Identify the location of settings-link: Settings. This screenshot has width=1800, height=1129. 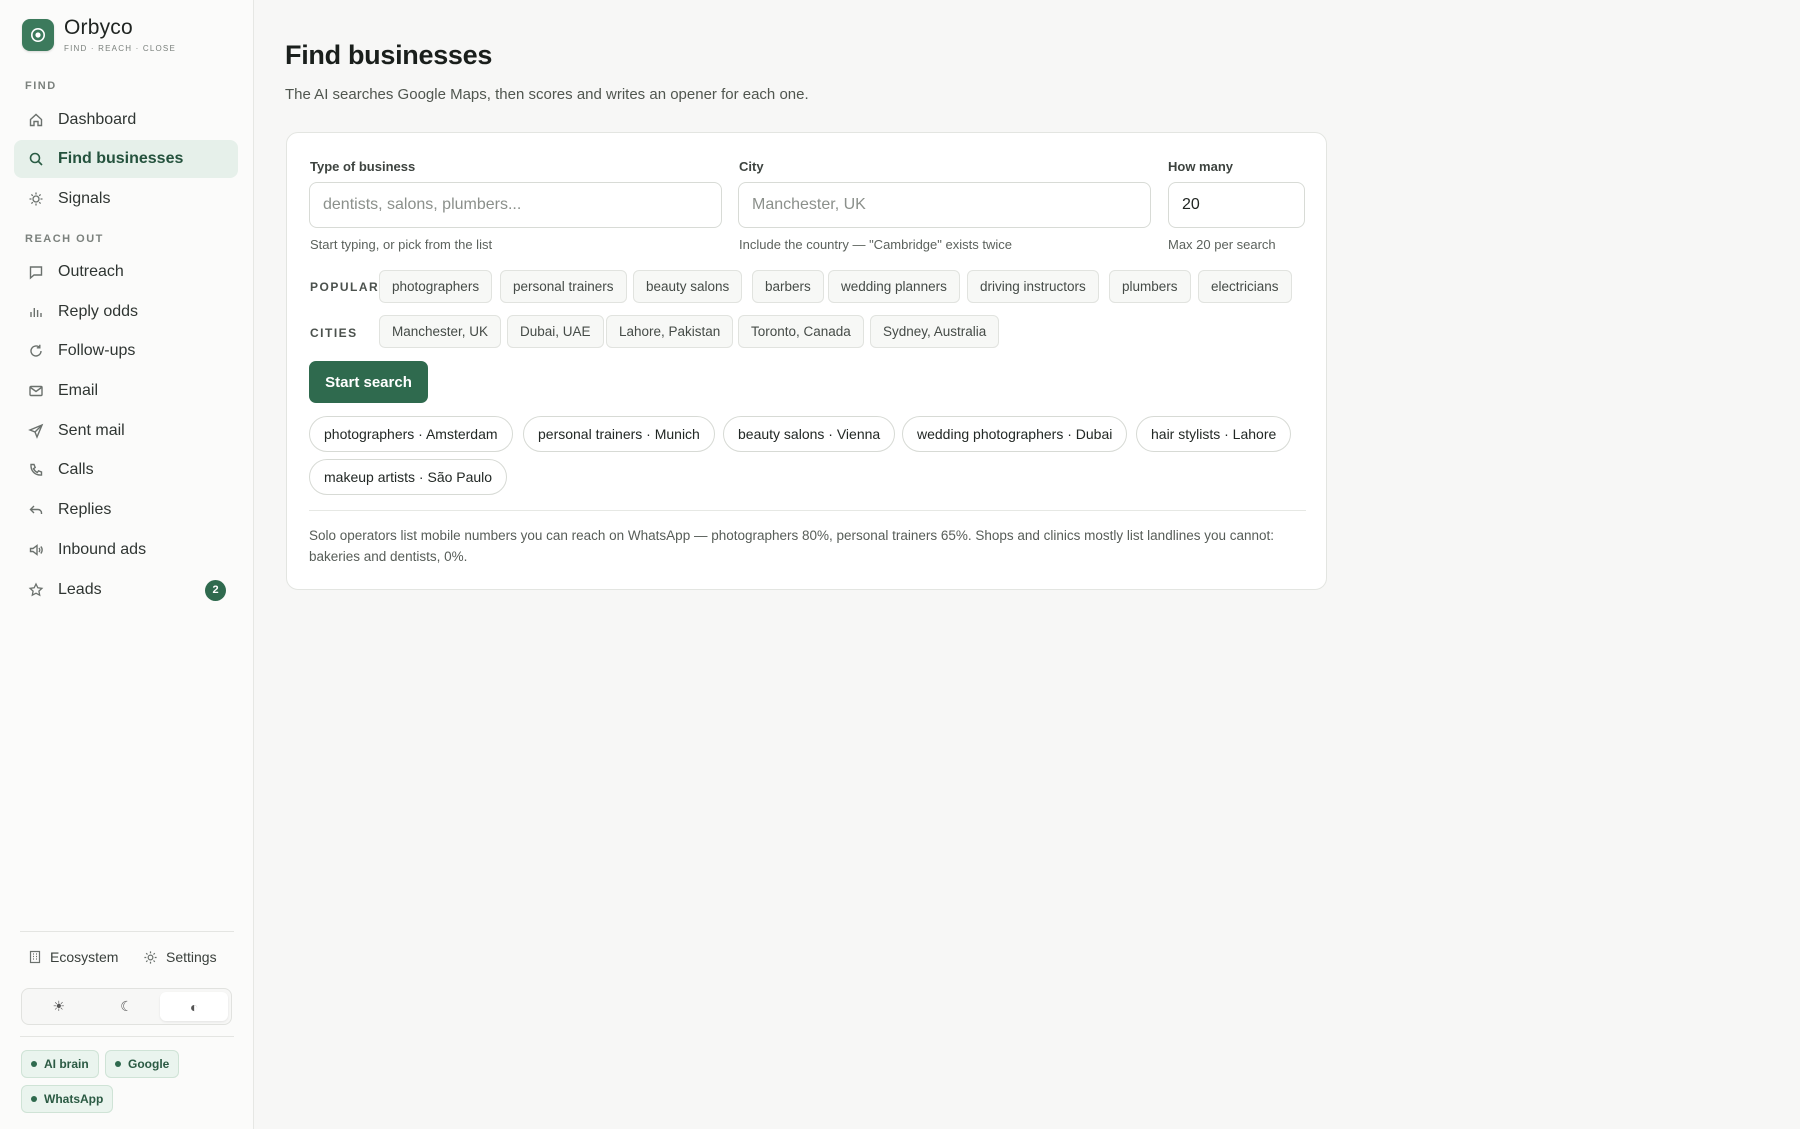
(180, 957).